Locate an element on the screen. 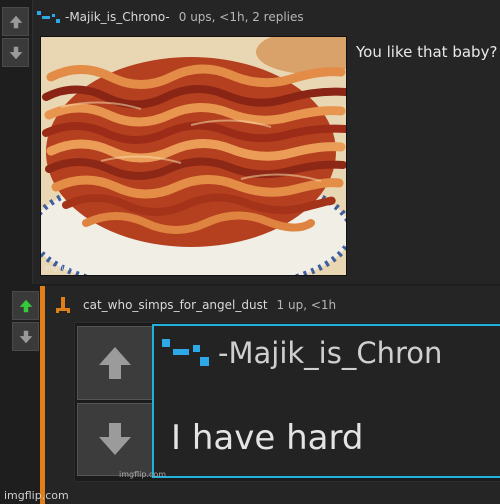 The width and height of the screenshot is (500, 504). image-vote-column is located at coordinates (115, 401).